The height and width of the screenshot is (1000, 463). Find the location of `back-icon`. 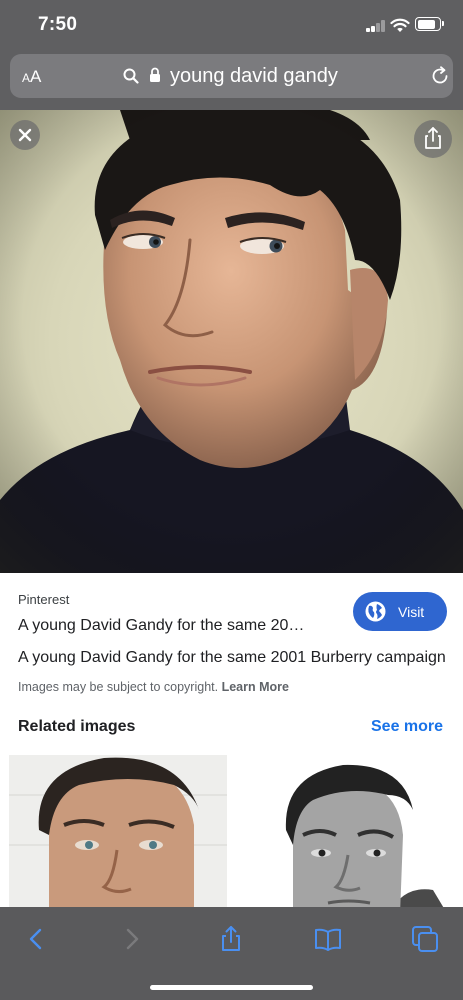

back-icon is located at coordinates (36, 939).